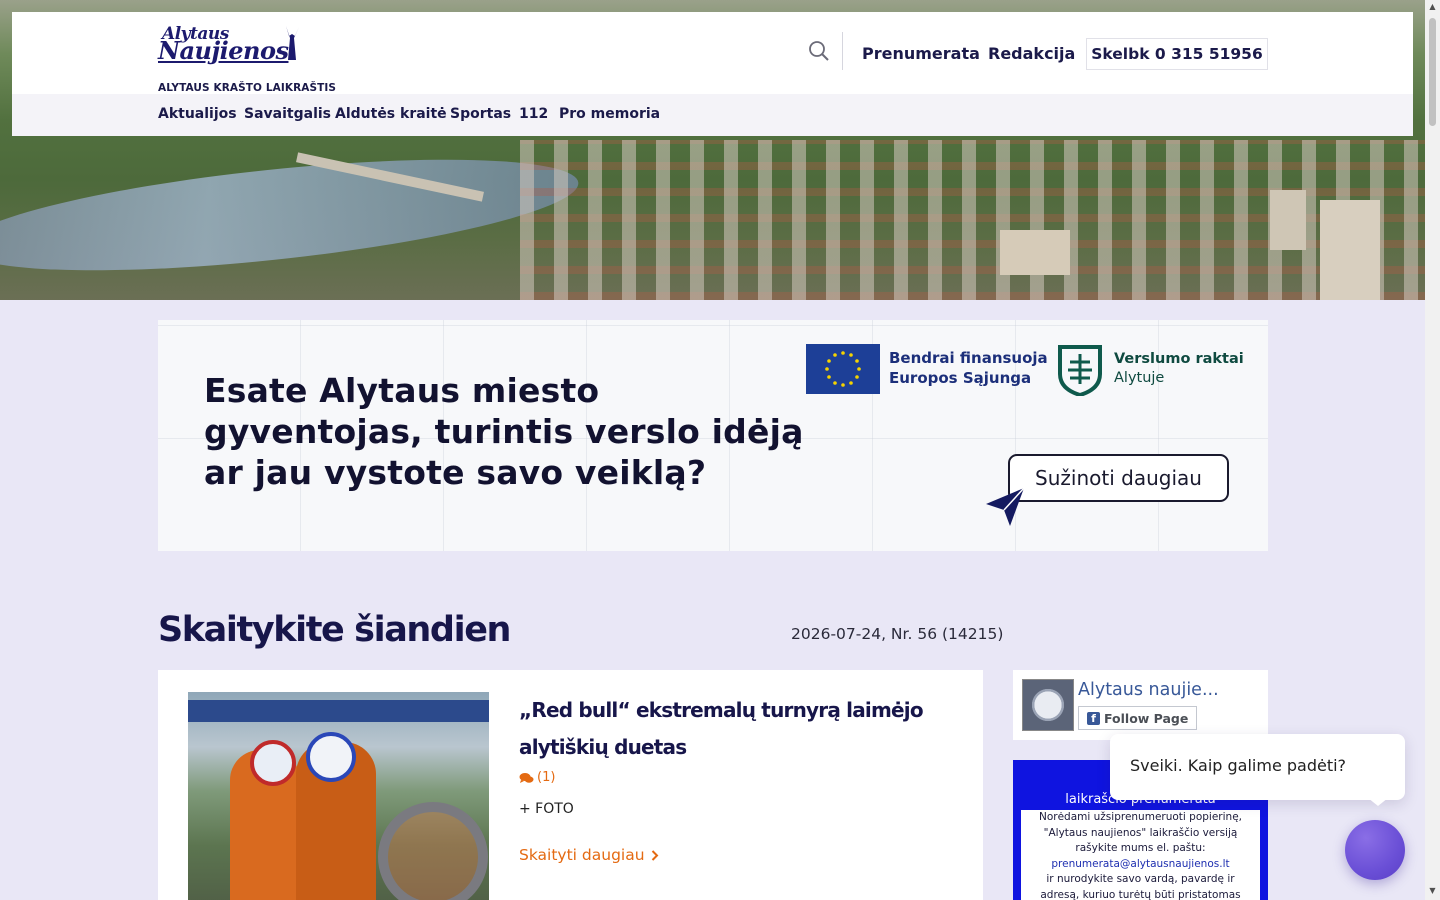 Image resolution: width=1440 pixels, height=900 pixels. Describe the element at coordinates (526, 777) in the screenshot. I see `comments-icon` at that location.